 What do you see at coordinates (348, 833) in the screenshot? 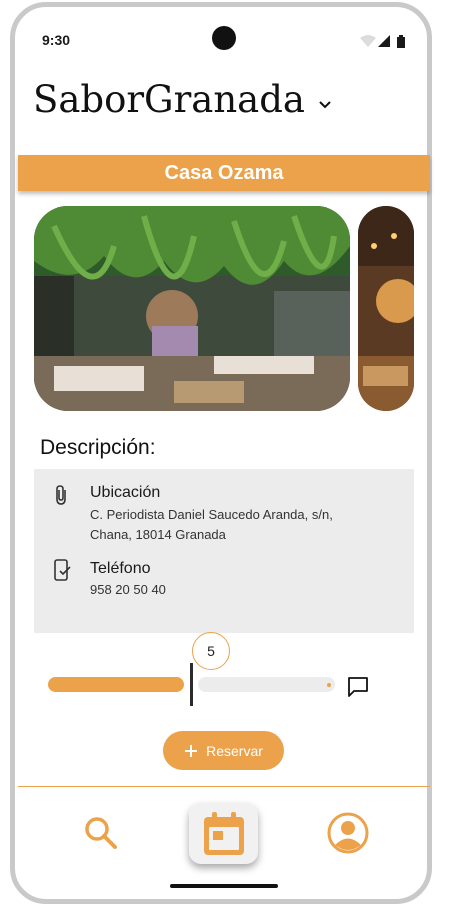
I see `profile-icon` at bounding box center [348, 833].